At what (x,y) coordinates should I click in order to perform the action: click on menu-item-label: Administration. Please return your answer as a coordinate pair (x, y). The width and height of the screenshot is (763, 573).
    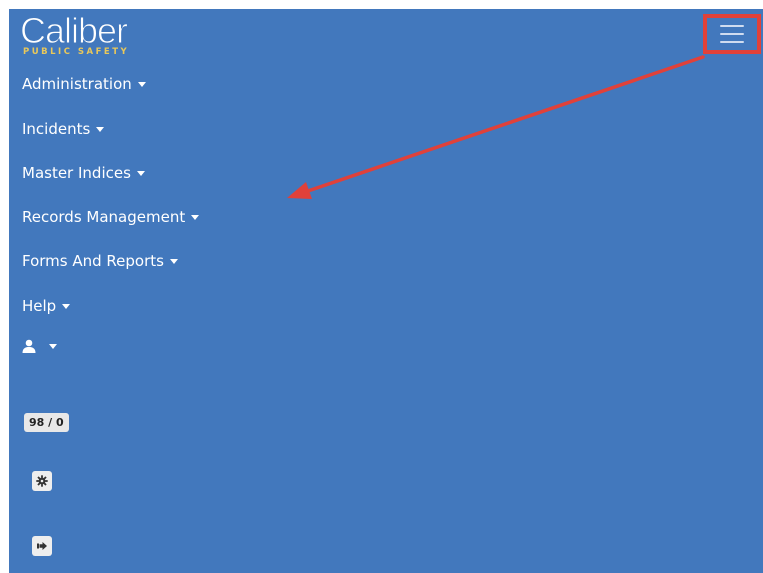
    Looking at the image, I should click on (77, 84).